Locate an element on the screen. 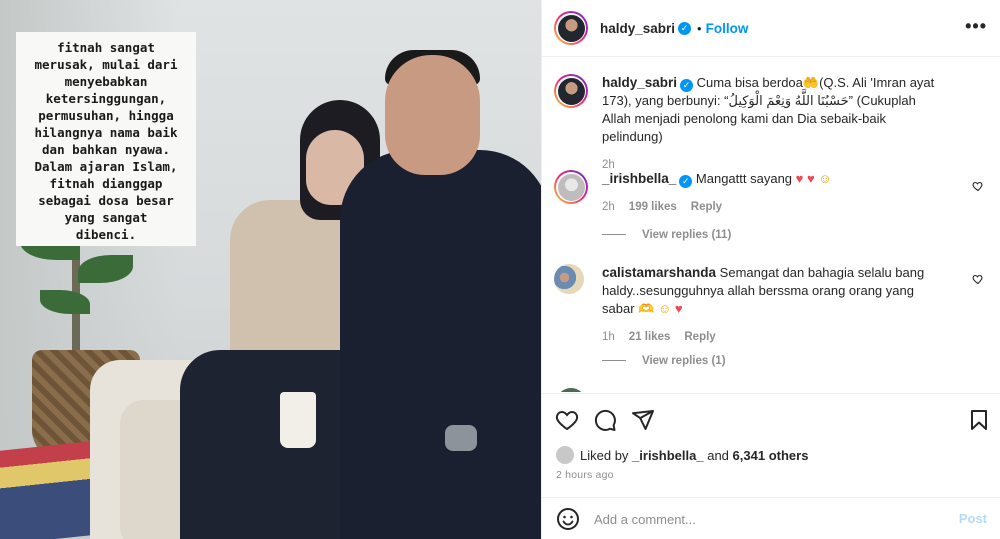 Image resolution: width=1000 pixels, height=539 pixels. liked-by-others: 6,341 others is located at coordinates (771, 455).